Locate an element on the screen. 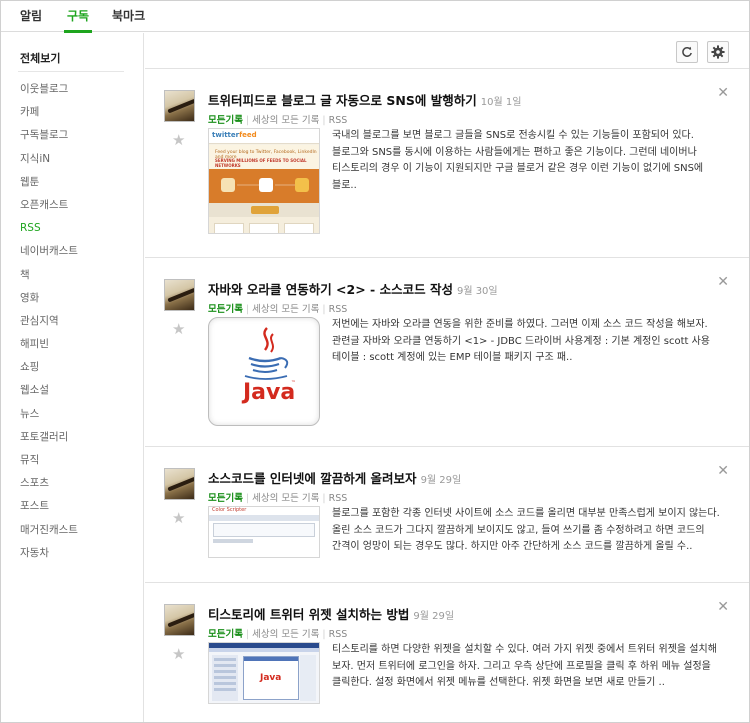  sidebar-item-sports: 스포츠 is located at coordinates (49, 487).